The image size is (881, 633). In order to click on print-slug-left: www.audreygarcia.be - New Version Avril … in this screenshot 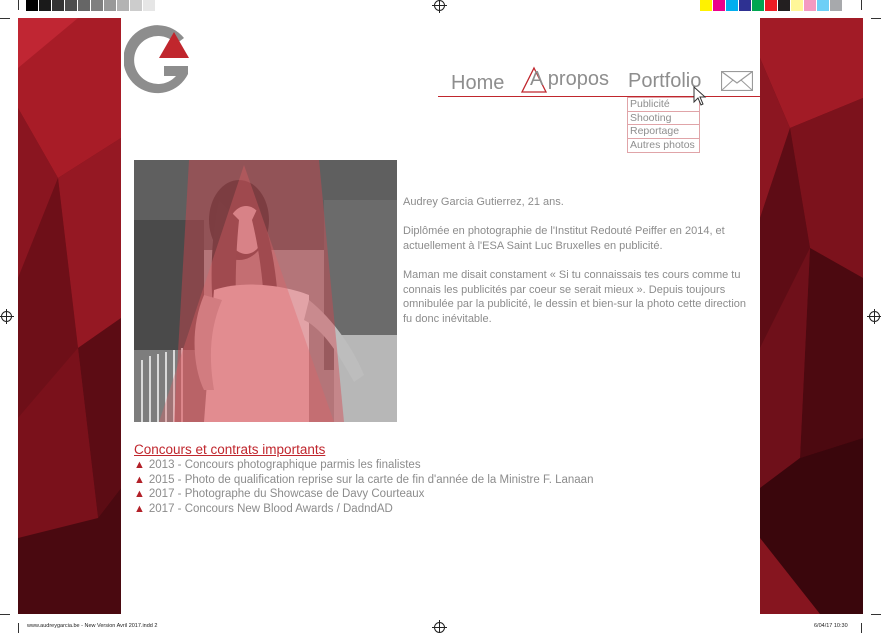, I will do `click(92, 626)`.